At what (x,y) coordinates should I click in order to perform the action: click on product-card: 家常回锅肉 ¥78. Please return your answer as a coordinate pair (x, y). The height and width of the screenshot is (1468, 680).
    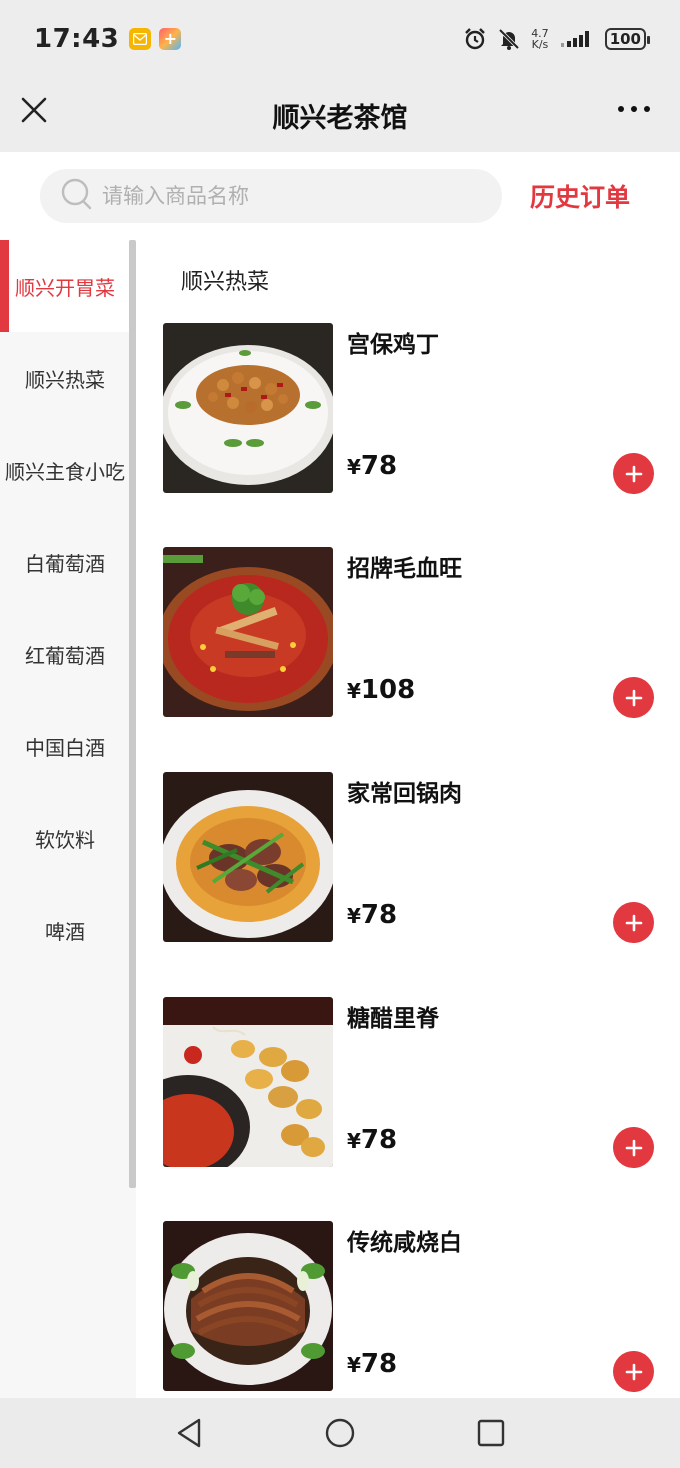
    Looking at the image, I should click on (413, 858).